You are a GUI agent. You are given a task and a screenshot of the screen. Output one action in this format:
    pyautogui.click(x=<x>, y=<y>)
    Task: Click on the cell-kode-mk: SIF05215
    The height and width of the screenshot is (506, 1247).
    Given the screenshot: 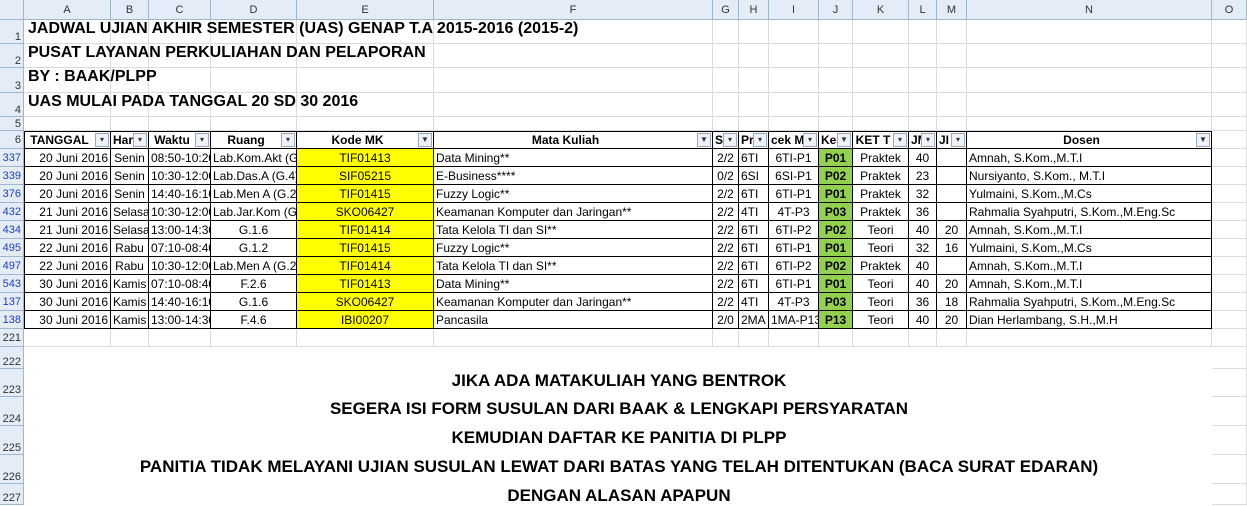 What is the action you would take?
    pyautogui.click(x=365, y=175)
    